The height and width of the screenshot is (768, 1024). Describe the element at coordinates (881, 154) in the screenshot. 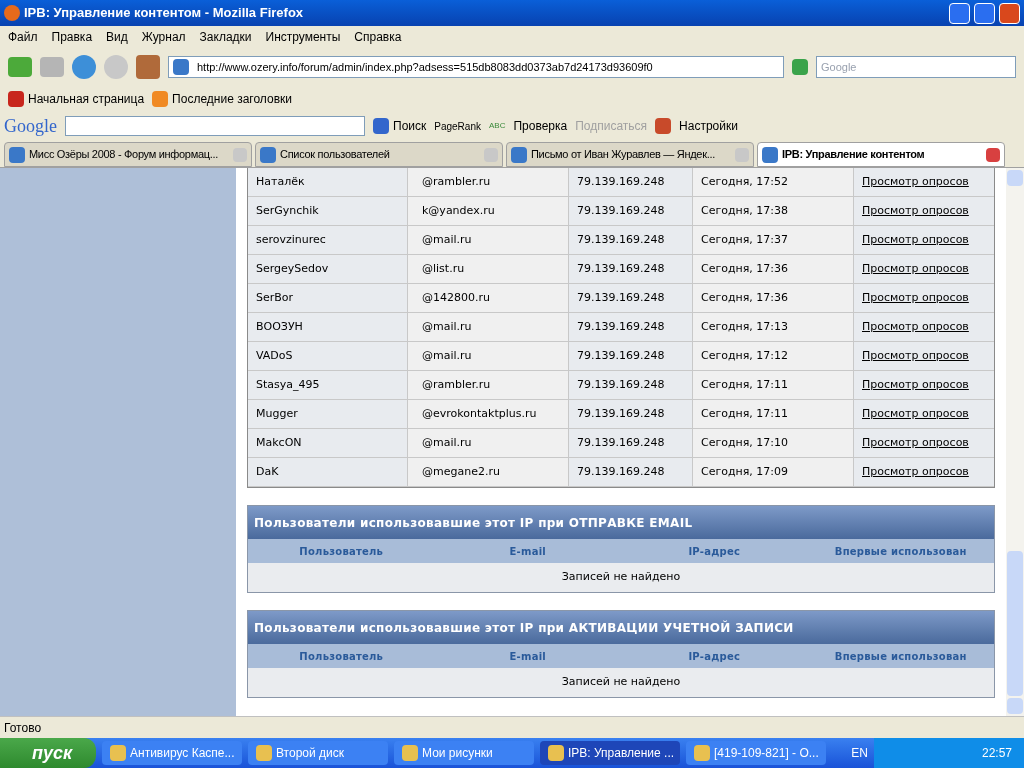

I see `browser-tab: IPB: Управление контентом` at that location.